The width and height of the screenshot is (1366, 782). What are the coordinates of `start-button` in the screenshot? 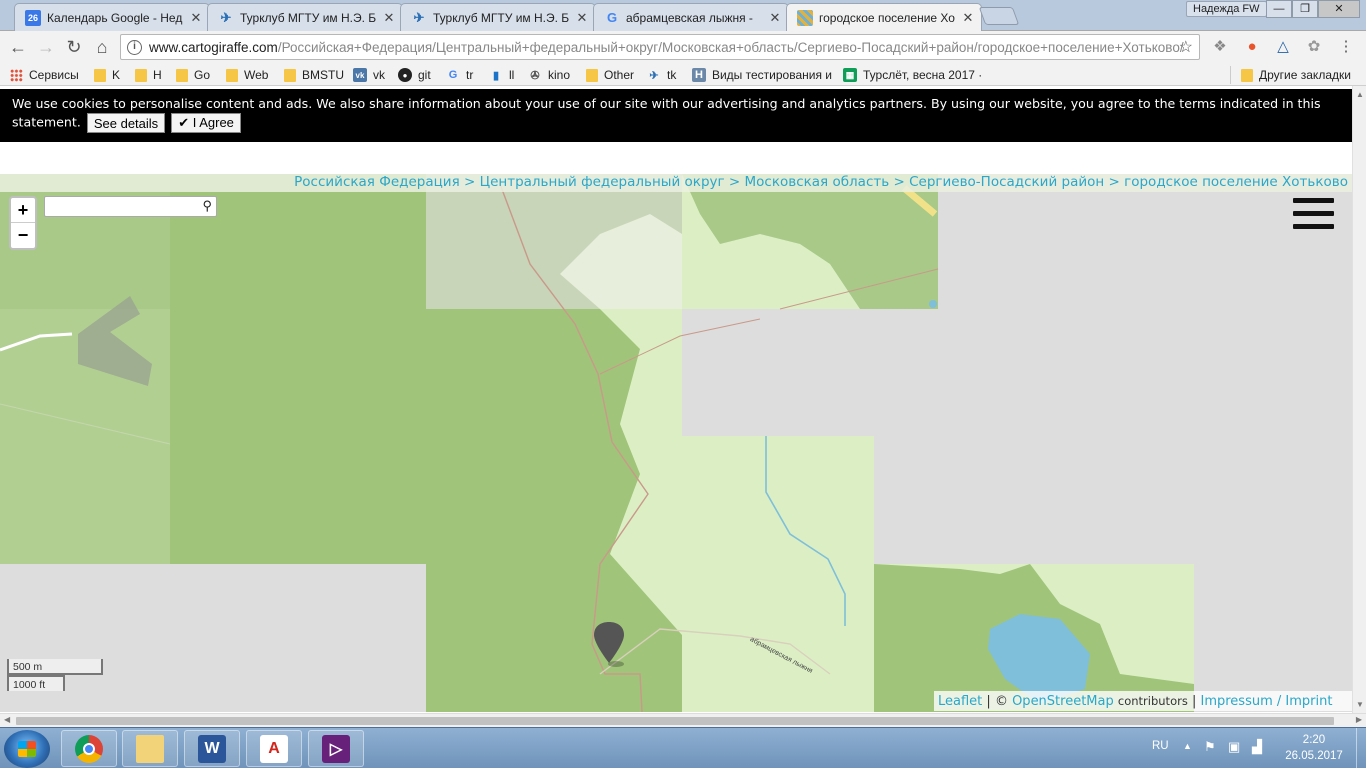 It's located at (27, 749).